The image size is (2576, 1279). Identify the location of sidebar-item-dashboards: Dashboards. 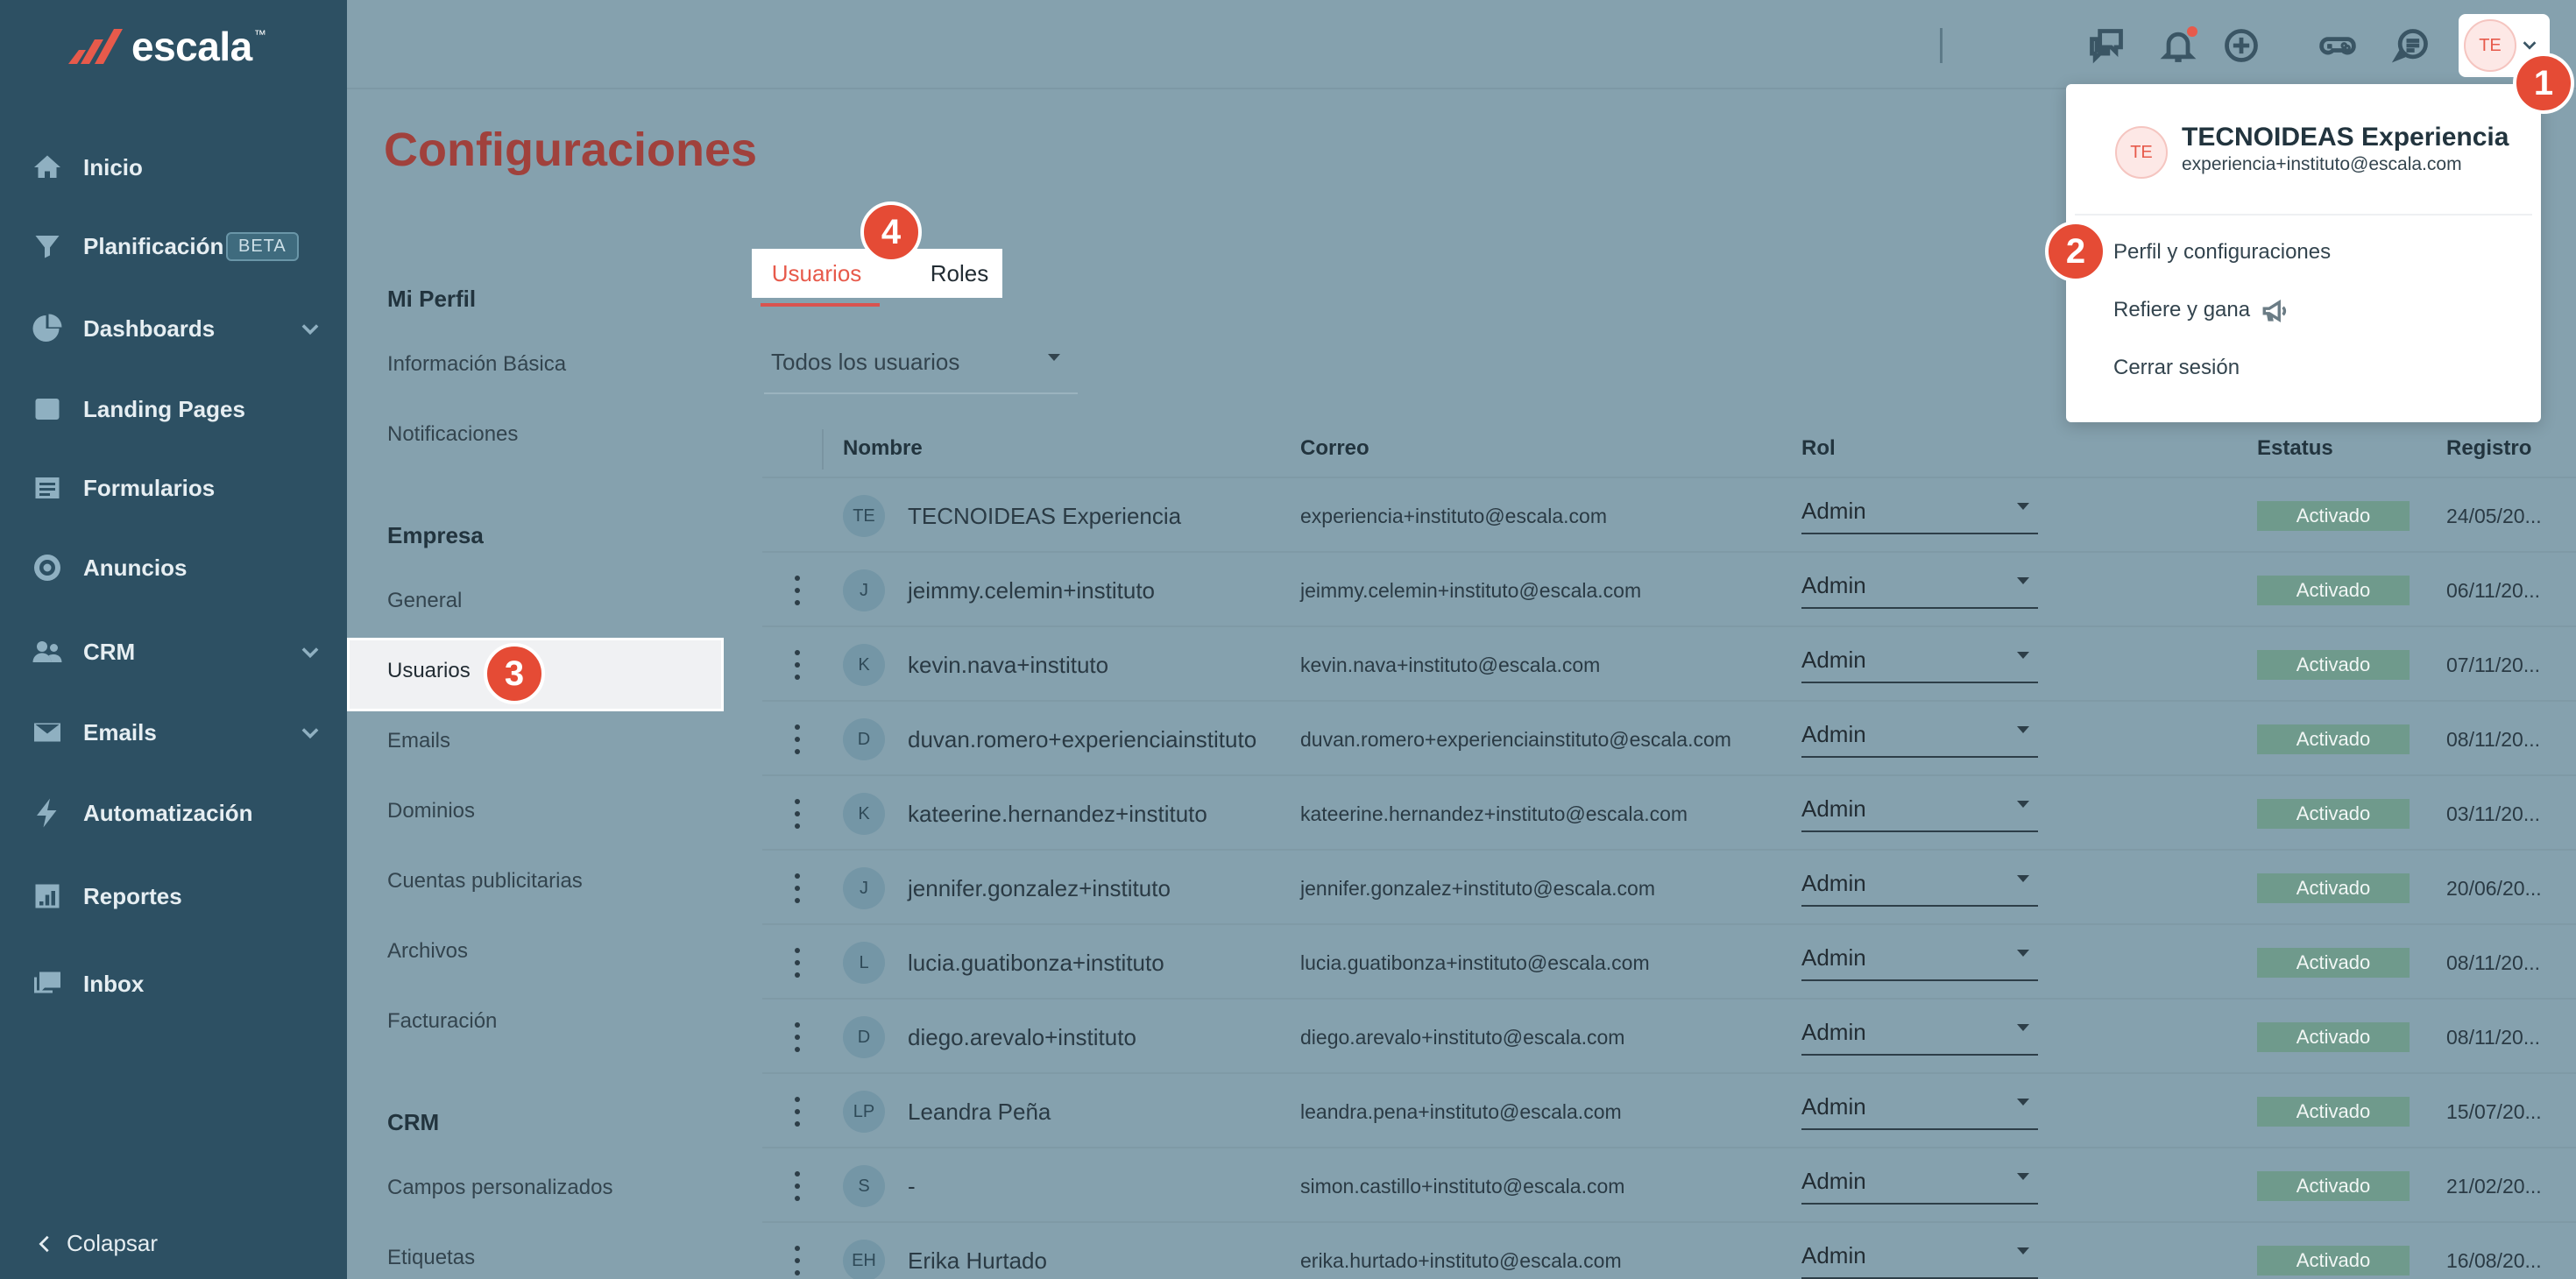
(173, 328).